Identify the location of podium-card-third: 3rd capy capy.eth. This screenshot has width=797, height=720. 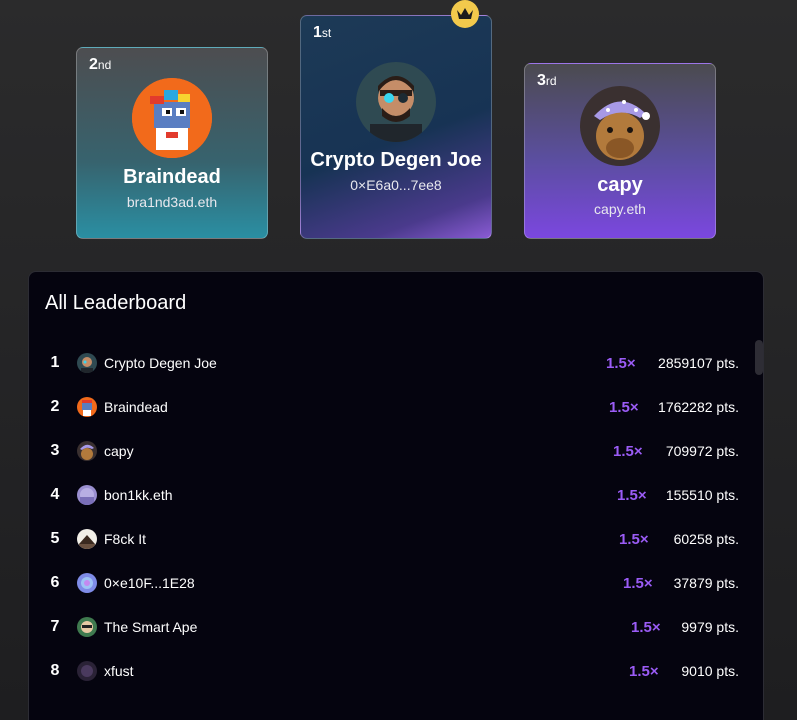
(620, 151).